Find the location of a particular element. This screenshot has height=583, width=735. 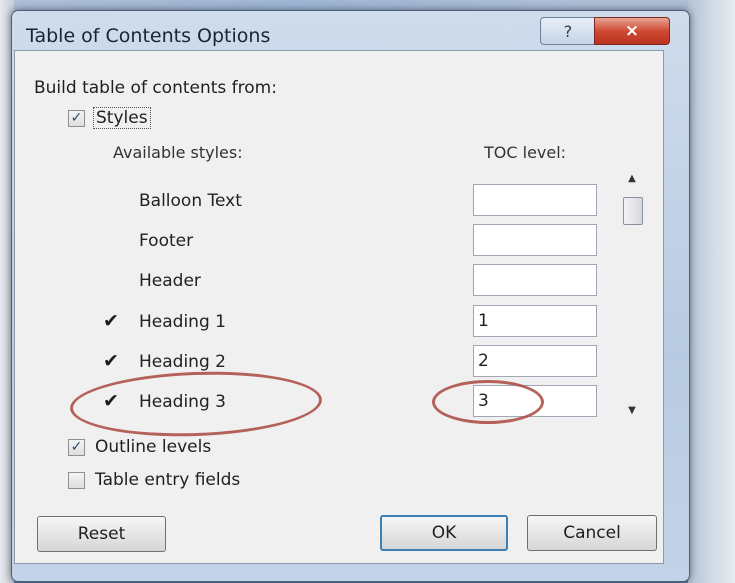

annotation-circle-level3 is located at coordinates (488, 402).